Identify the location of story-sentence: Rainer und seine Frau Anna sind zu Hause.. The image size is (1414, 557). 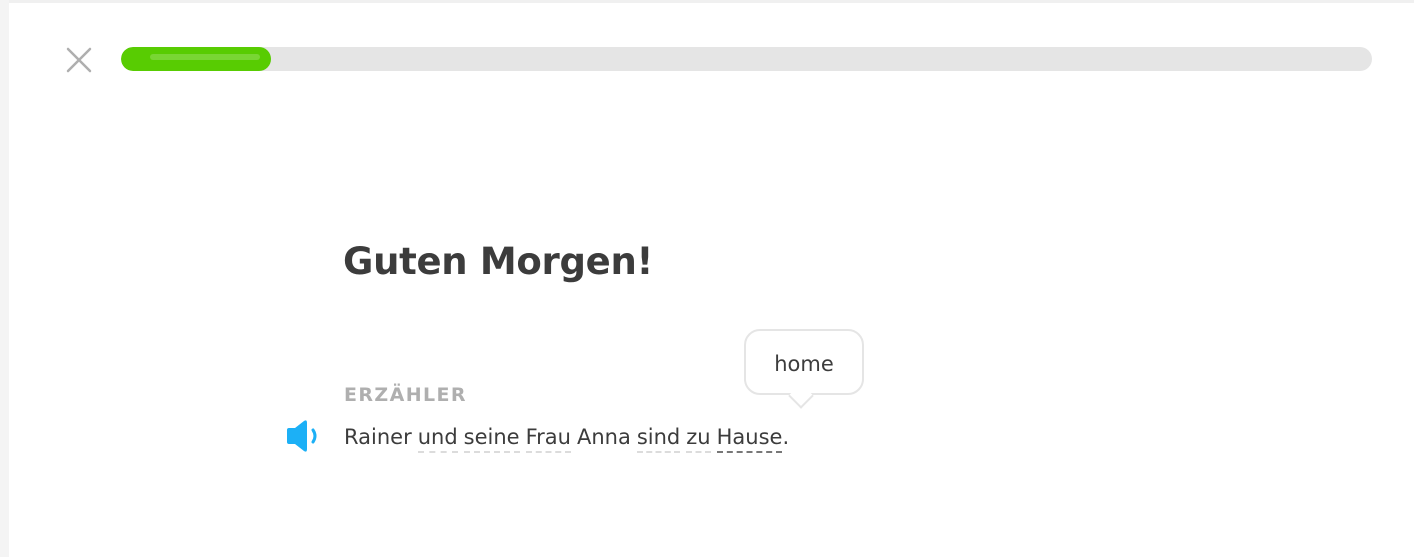
(566, 439).